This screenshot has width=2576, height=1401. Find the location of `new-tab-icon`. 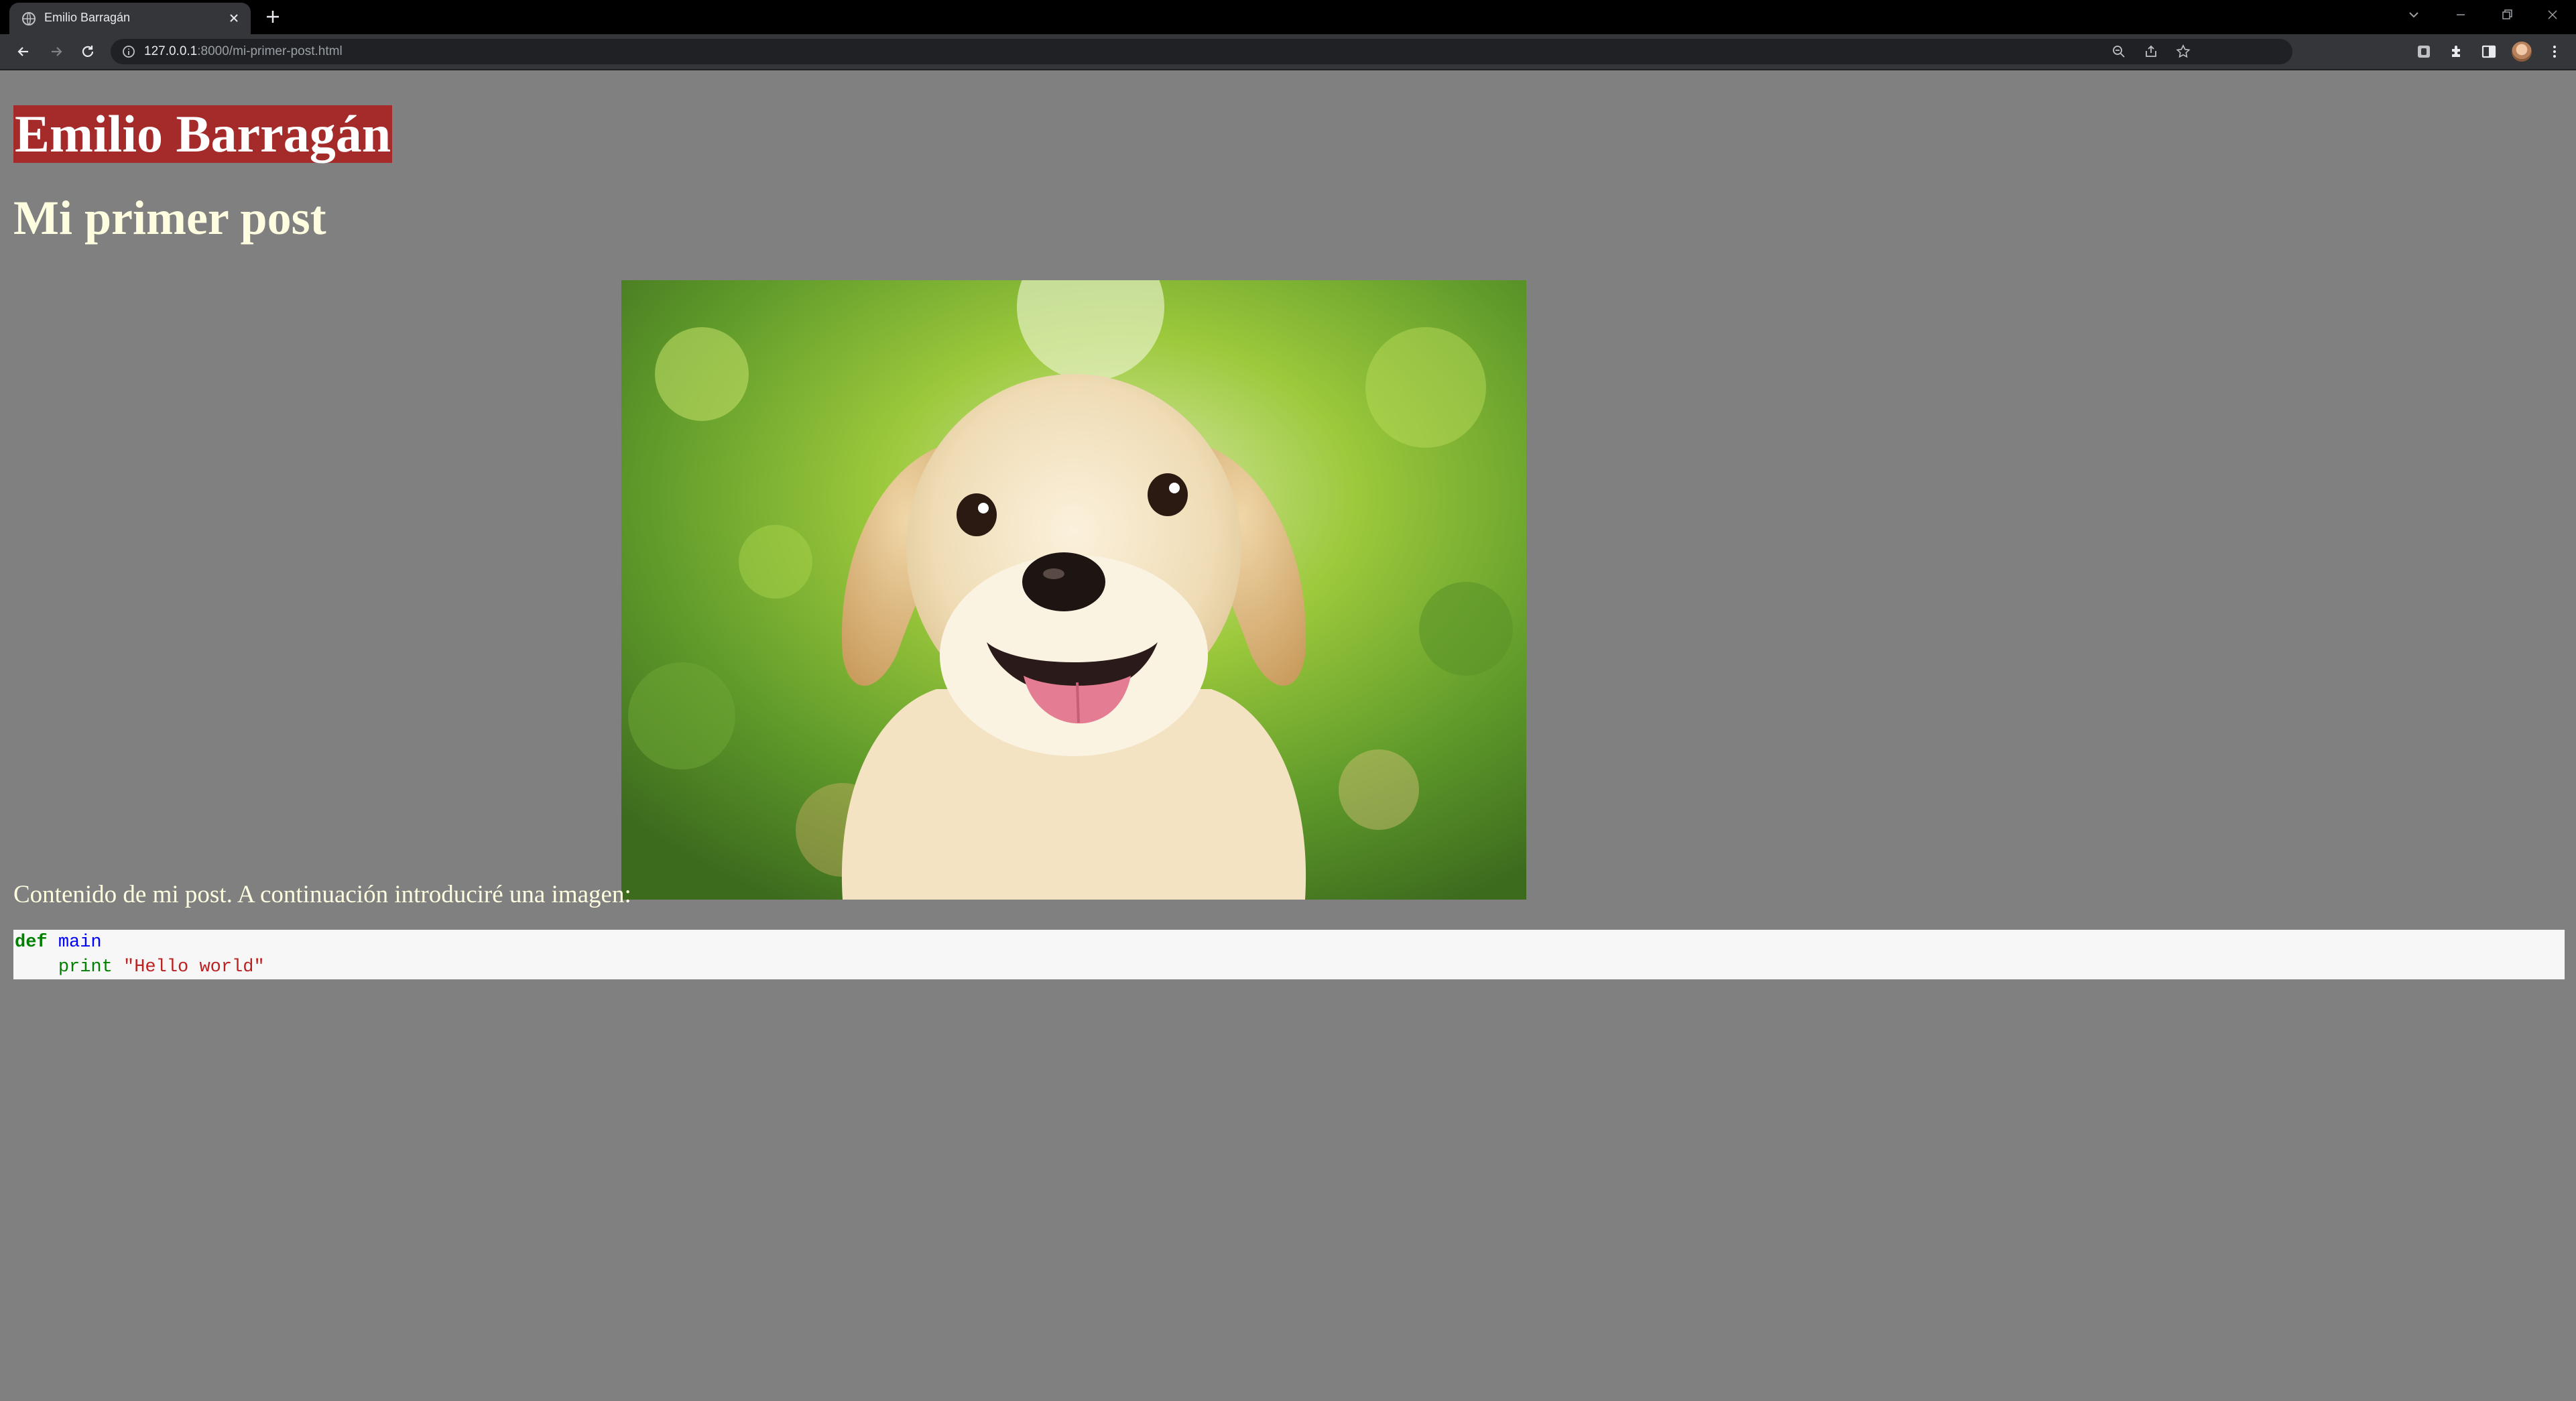

new-tab-icon is located at coordinates (273, 16).